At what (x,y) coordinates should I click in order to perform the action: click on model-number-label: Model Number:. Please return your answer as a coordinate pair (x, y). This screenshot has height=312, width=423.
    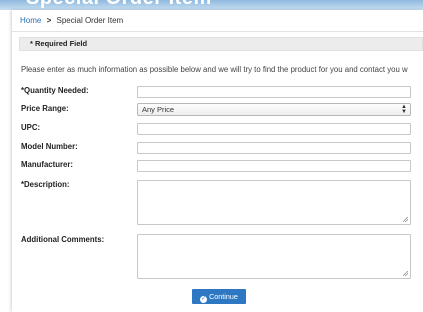
    Looking at the image, I should click on (49, 146).